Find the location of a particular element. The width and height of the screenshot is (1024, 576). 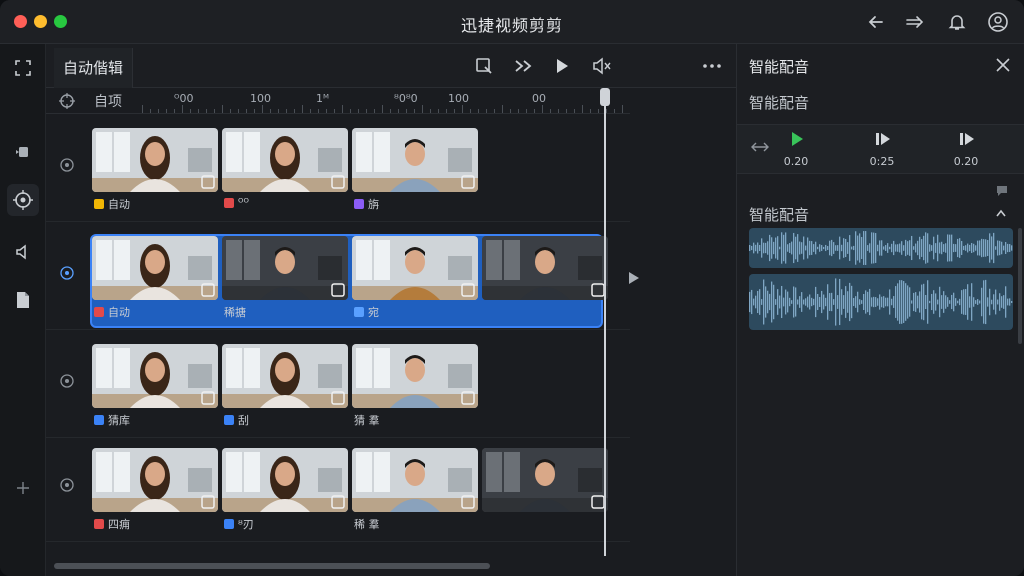

ruler-label: 1ᴹ is located at coordinates (322, 98).